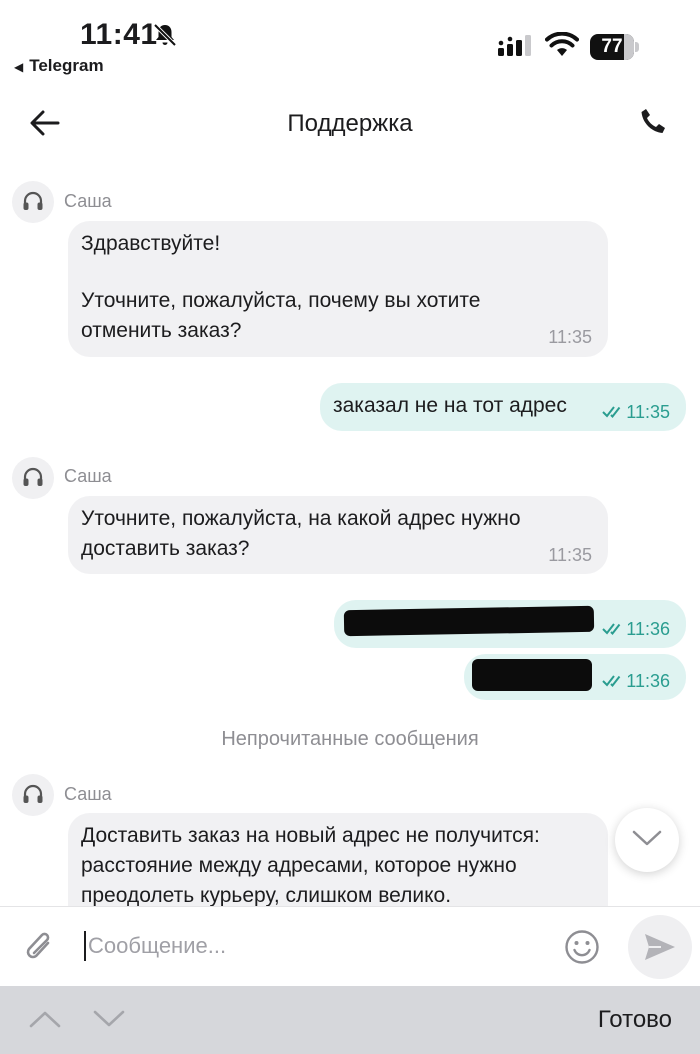 The width and height of the screenshot is (700, 1054). I want to click on send-button, so click(660, 947).